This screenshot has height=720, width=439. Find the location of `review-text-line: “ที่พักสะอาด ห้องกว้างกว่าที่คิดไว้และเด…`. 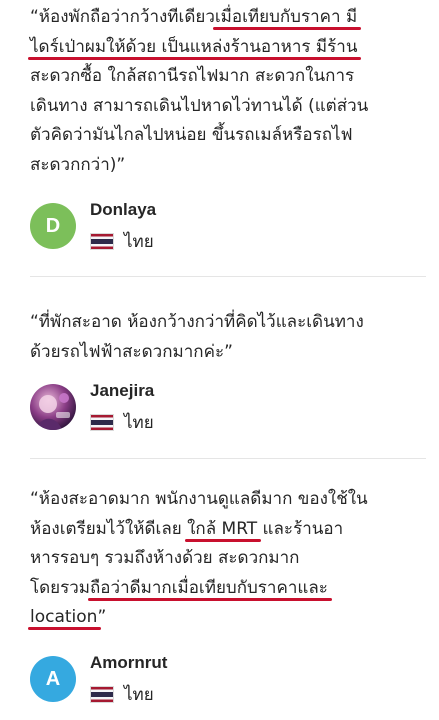

review-text-line: “ที่พักสะอาด ห้องกว้างกว่าที่คิดไว้และเด… is located at coordinates (197, 322).